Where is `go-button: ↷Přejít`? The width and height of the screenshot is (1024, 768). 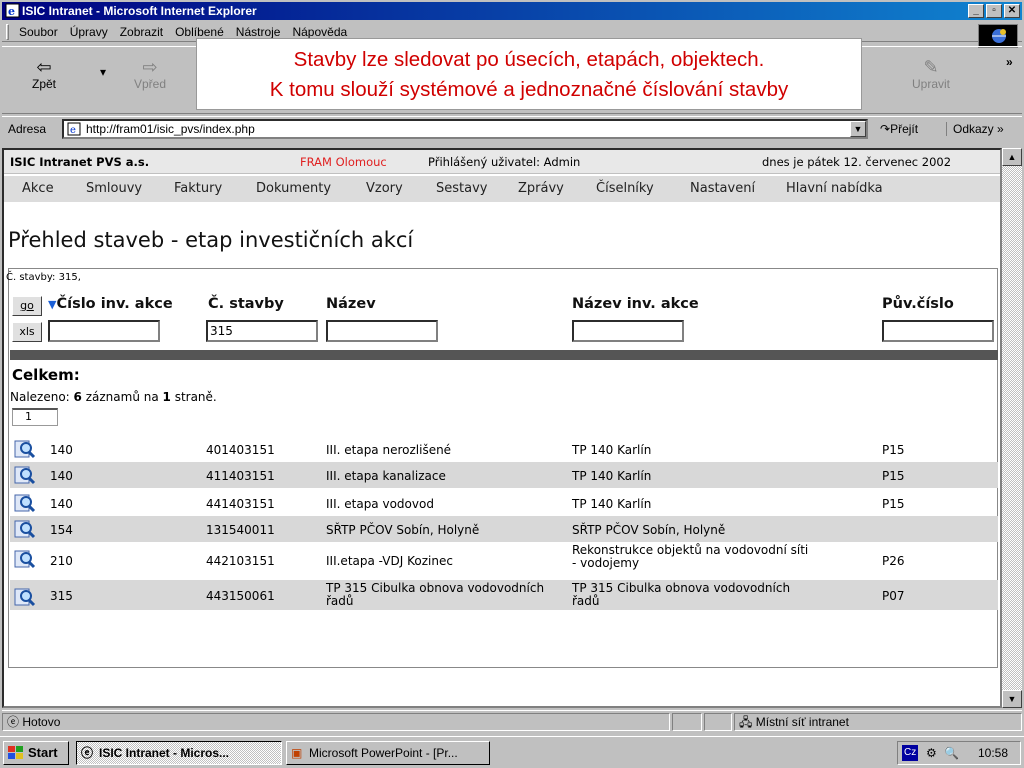 go-button: ↷Přejít is located at coordinates (899, 129).